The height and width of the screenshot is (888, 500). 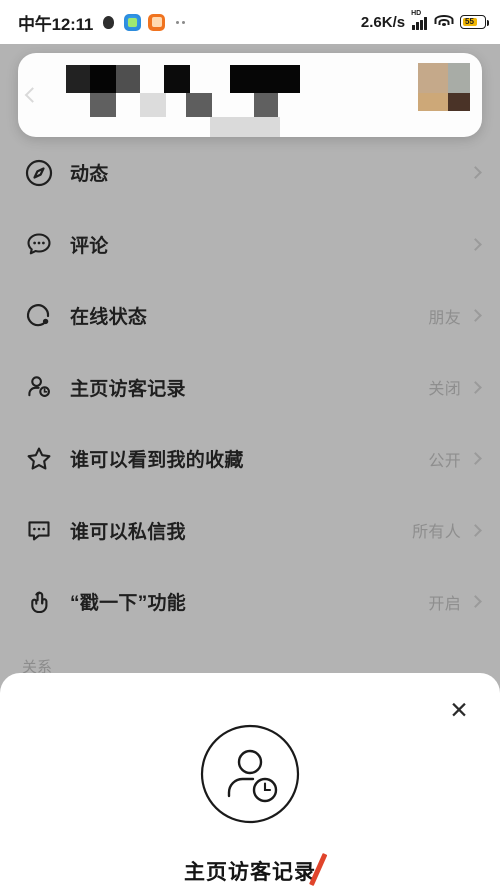 What do you see at coordinates (39, 602) in the screenshot?
I see `poke-hand-icon` at bounding box center [39, 602].